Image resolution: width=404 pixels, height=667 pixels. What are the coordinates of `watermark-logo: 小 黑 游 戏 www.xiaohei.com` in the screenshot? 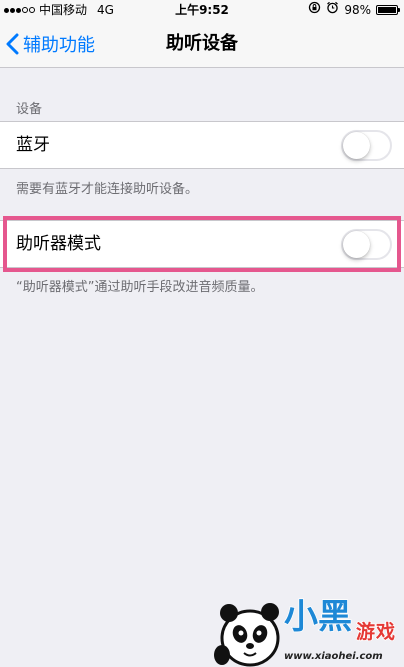 It's located at (305, 631).